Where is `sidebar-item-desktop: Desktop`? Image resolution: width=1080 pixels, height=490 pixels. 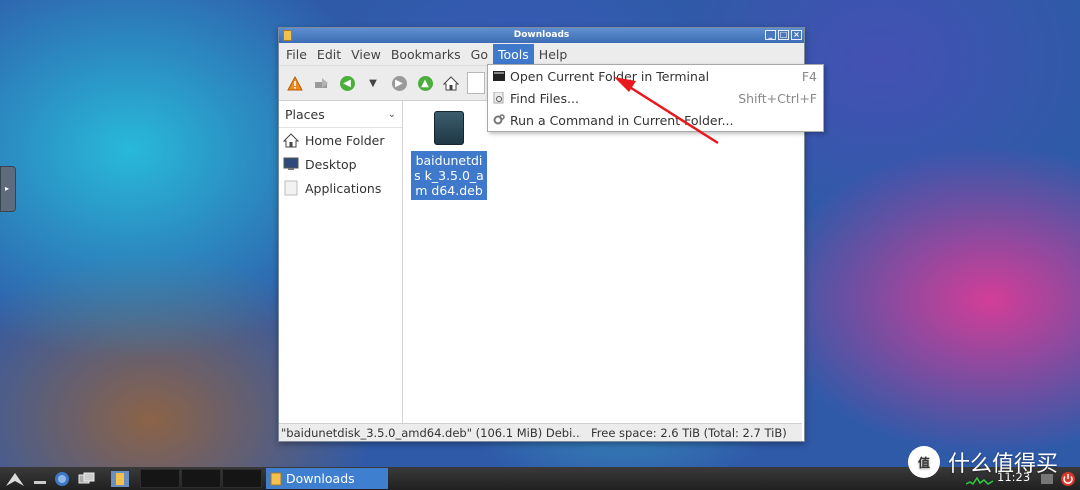
sidebar-item-desktop: Desktop is located at coordinates (340, 164).